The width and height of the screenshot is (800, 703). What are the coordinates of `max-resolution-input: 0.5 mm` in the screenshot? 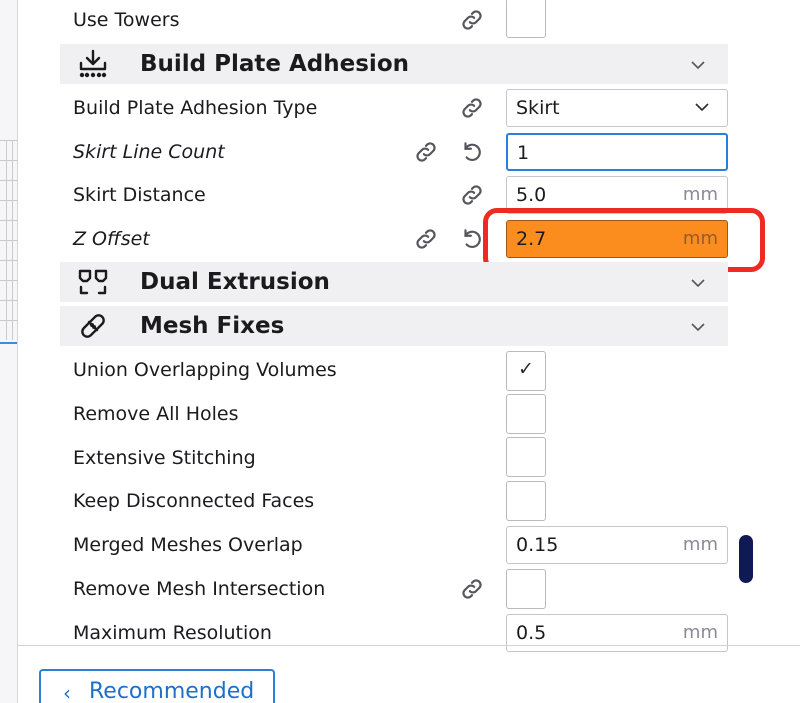 It's located at (617, 633).